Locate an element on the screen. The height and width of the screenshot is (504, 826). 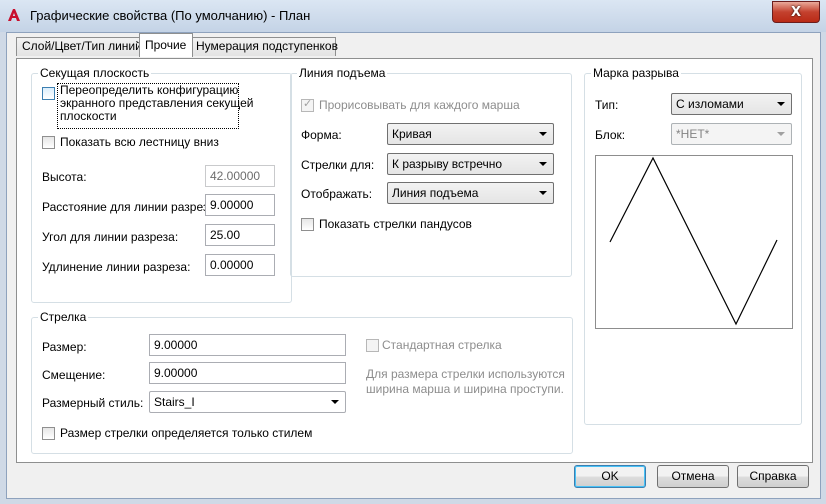
show-all-stair-label: Показать всю лестницу вниз is located at coordinates (139, 142).